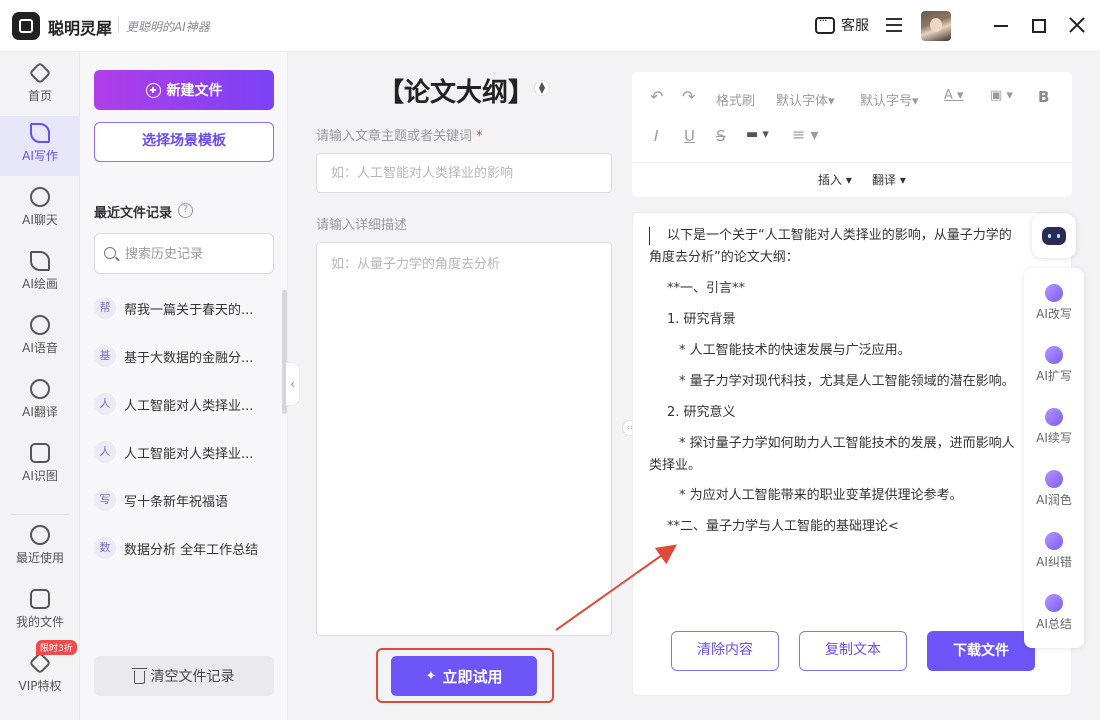 The height and width of the screenshot is (720, 1100). What do you see at coordinates (656, 136) in the screenshot?
I see `italic-button: I` at bounding box center [656, 136].